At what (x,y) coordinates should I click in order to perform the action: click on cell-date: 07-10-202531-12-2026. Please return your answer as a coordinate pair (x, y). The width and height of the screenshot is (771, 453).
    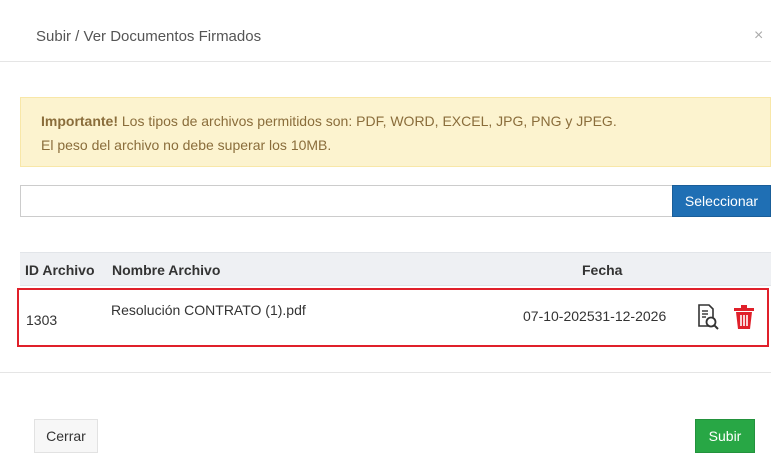
    Looking at the image, I should click on (595, 316).